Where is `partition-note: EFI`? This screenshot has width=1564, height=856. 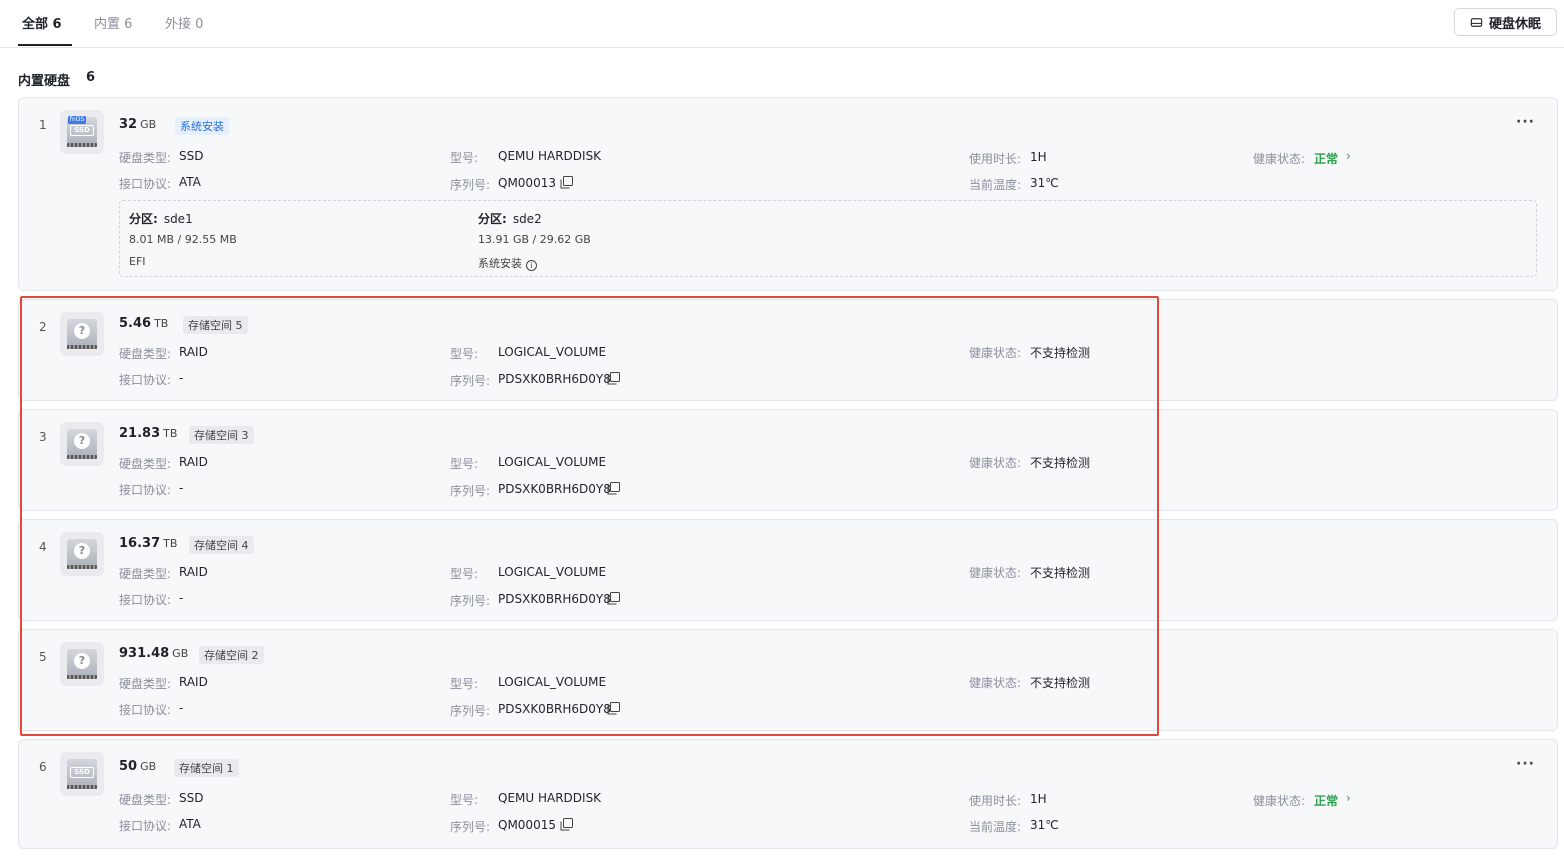
partition-note: EFI is located at coordinates (137, 261).